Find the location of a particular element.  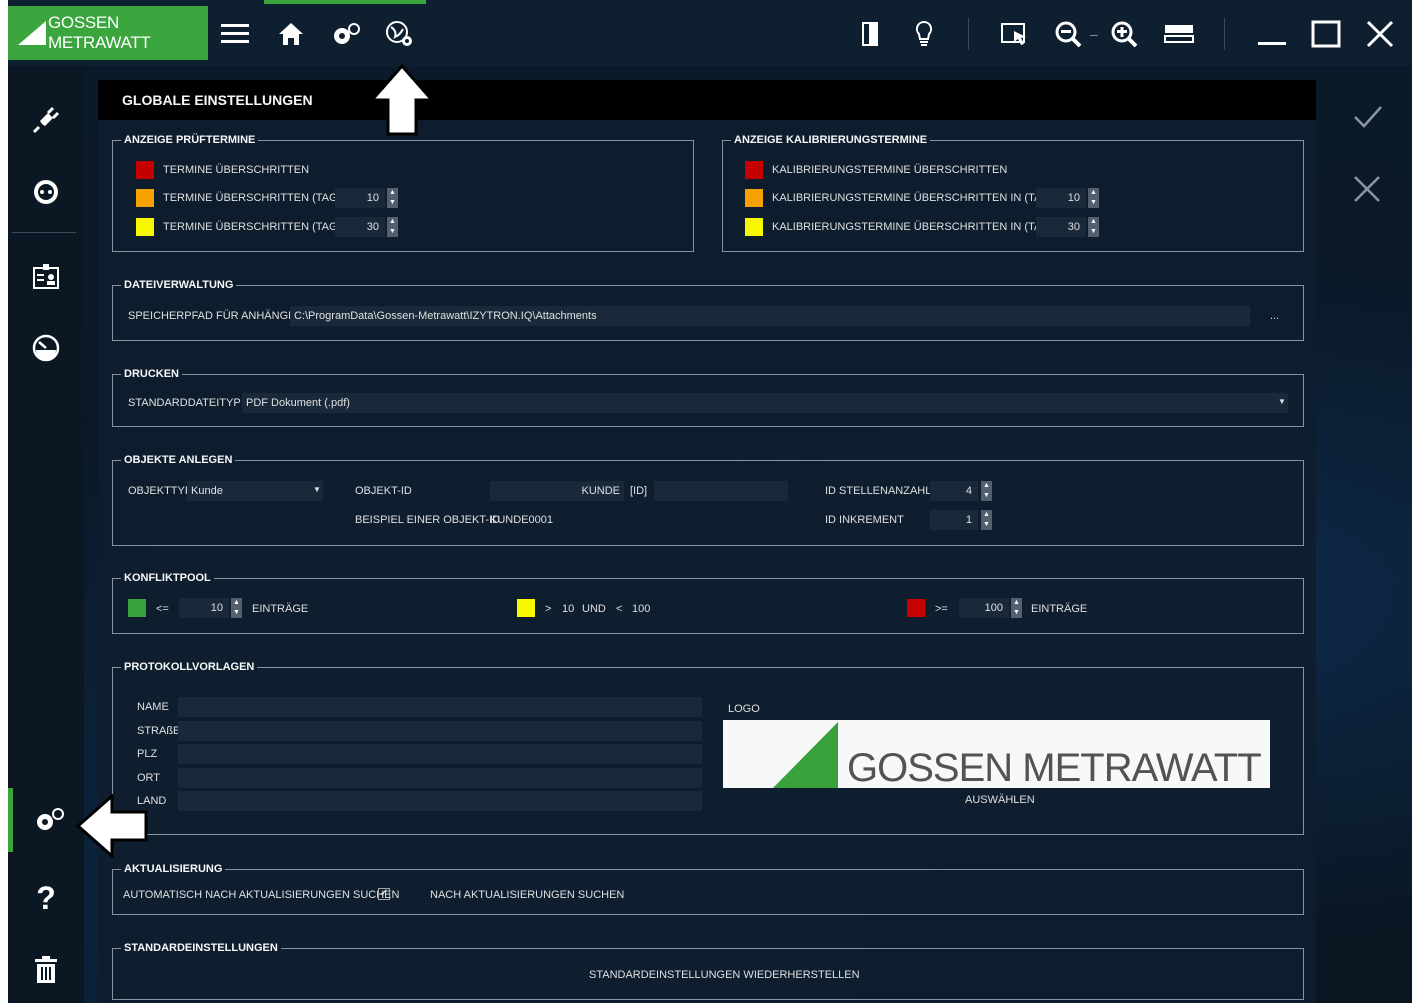

operator-le: <= is located at coordinates (162, 609).